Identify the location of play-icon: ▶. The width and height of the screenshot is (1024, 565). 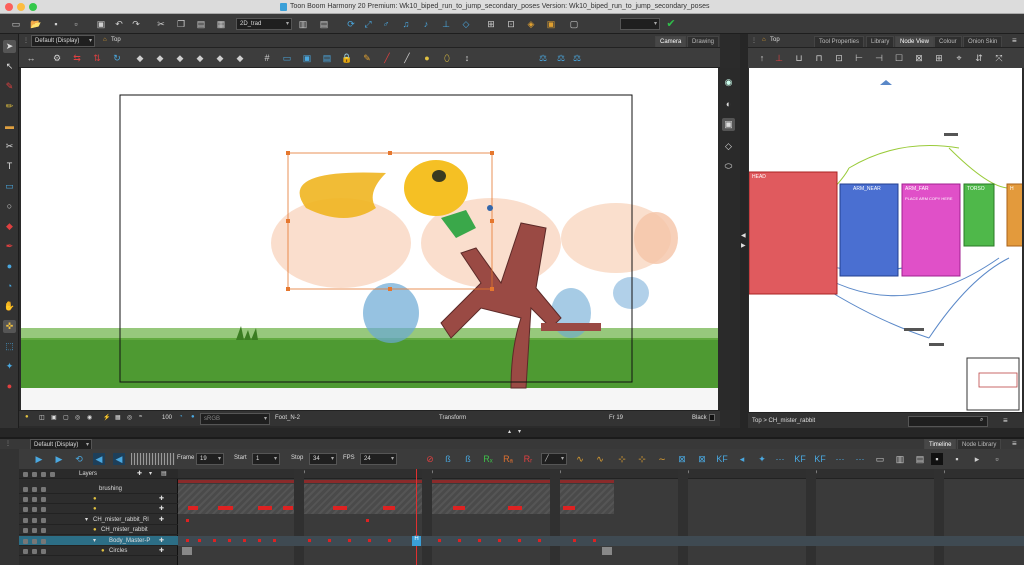
(39, 459).